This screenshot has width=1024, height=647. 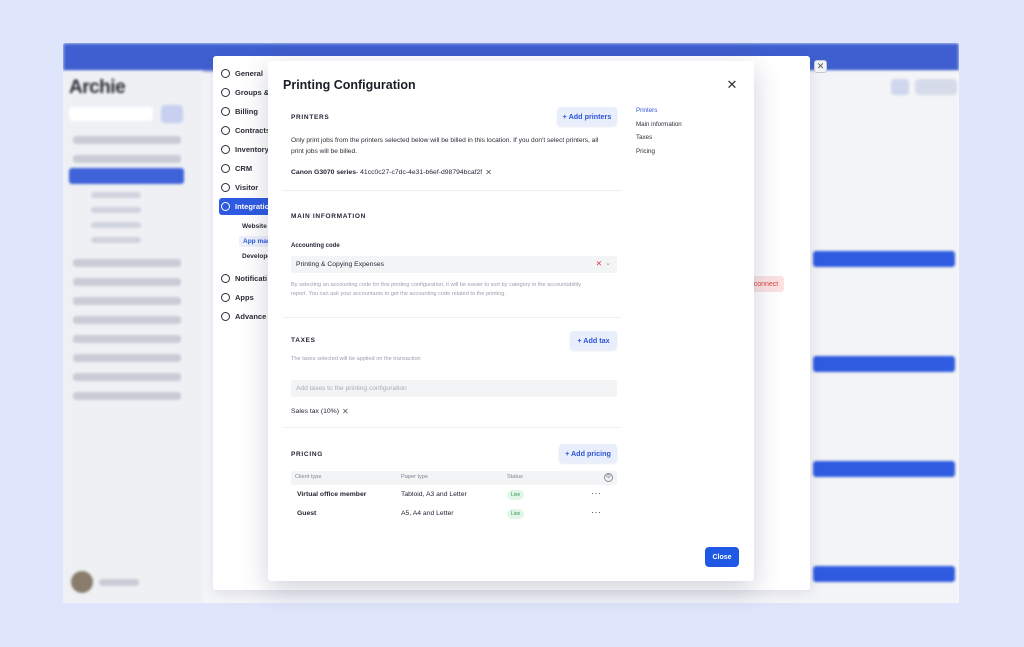 What do you see at coordinates (248, 206) in the screenshot?
I see `nav-integrations: Integrations` at bounding box center [248, 206].